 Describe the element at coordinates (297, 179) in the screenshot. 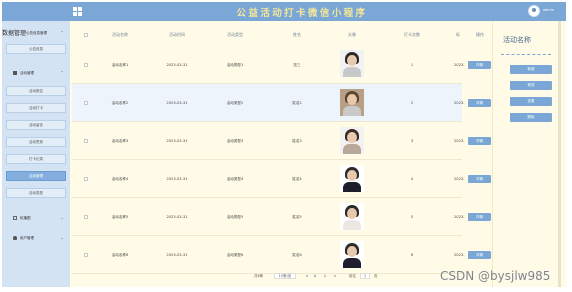

I see `cell-person-name: 姓名4` at that location.